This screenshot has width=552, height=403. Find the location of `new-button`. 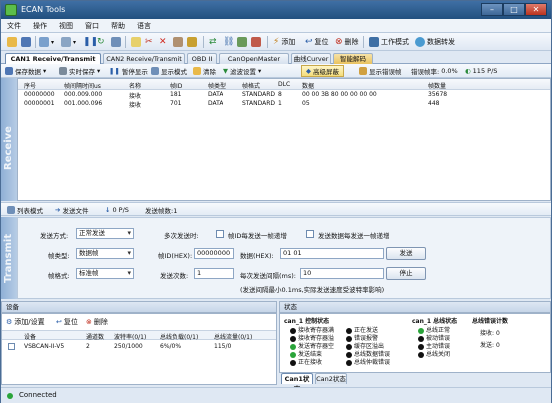

new-button is located at coordinates (136, 42).